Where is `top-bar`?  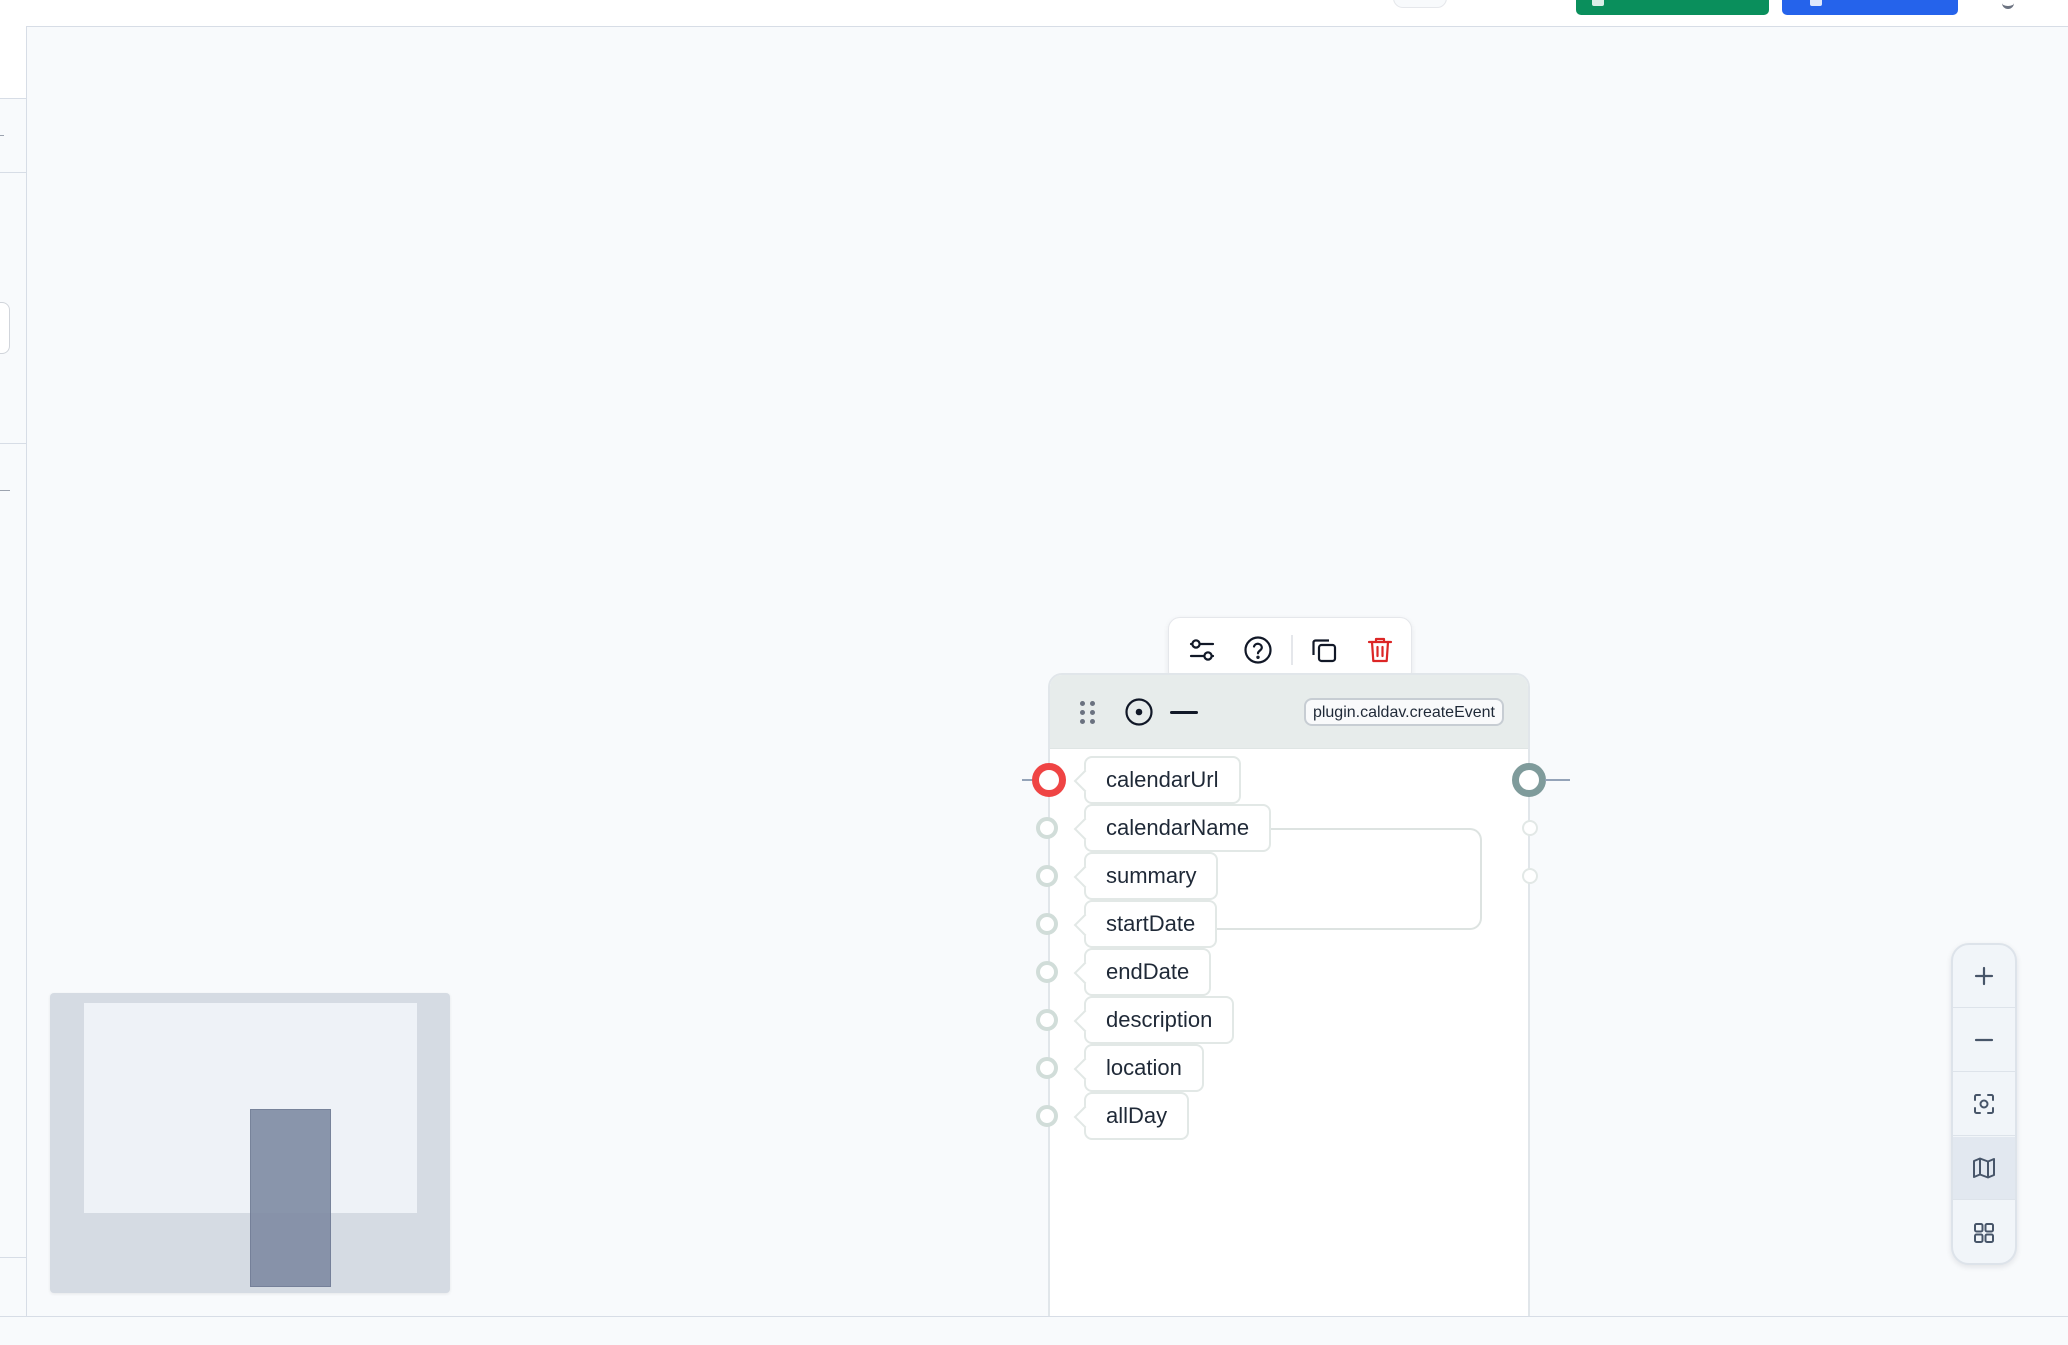
top-bar is located at coordinates (1034, 13).